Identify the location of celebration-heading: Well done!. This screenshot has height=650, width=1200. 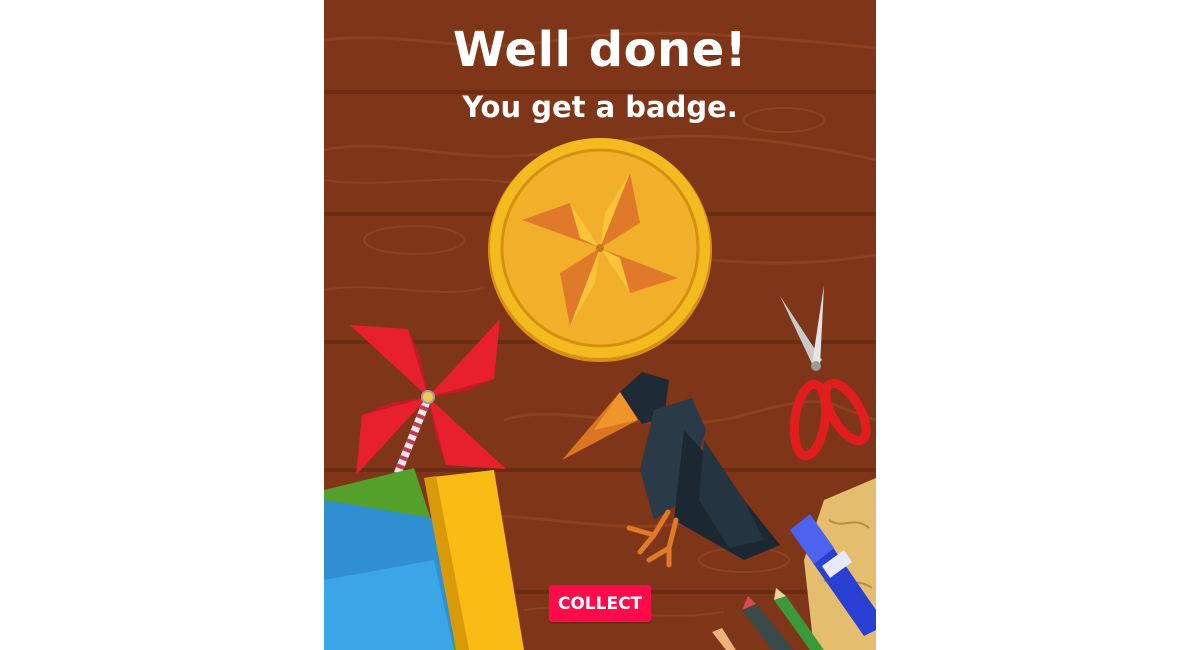
(600, 50).